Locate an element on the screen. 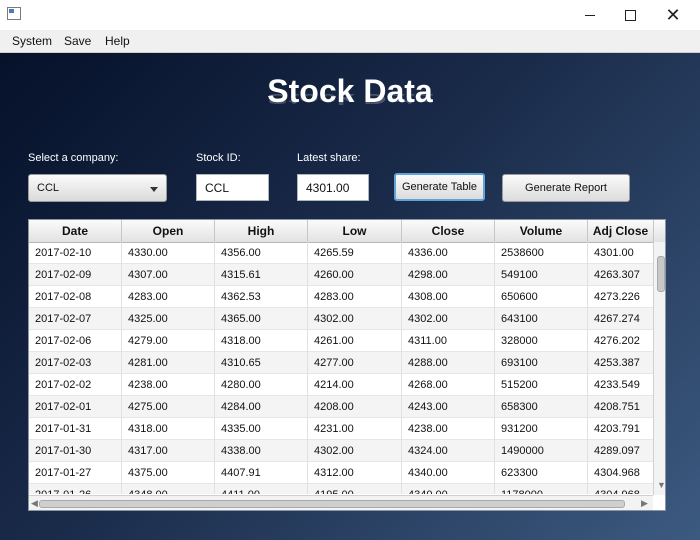 This screenshot has width=700, height=540. horizontal-scrollbar: ◀ ▶ is located at coordinates (341, 502).